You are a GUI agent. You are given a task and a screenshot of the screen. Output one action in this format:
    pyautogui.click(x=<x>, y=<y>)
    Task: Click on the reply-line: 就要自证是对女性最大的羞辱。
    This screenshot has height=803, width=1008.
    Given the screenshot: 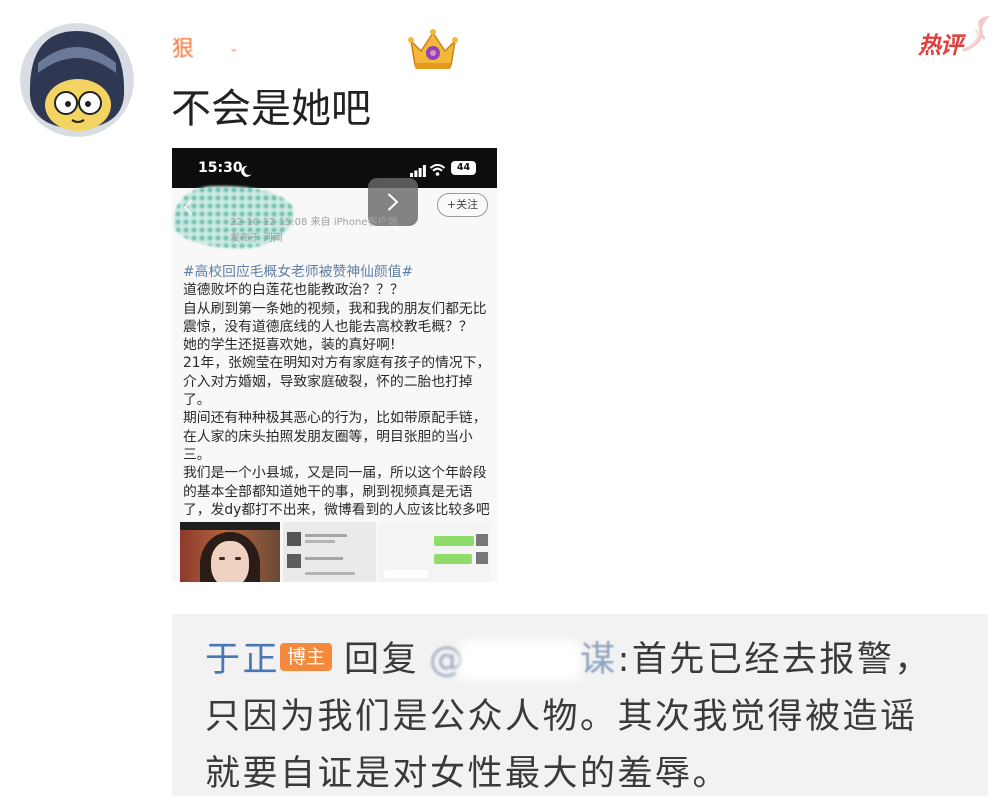 What is the action you would take?
    pyautogui.click(x=468, y=774)
    